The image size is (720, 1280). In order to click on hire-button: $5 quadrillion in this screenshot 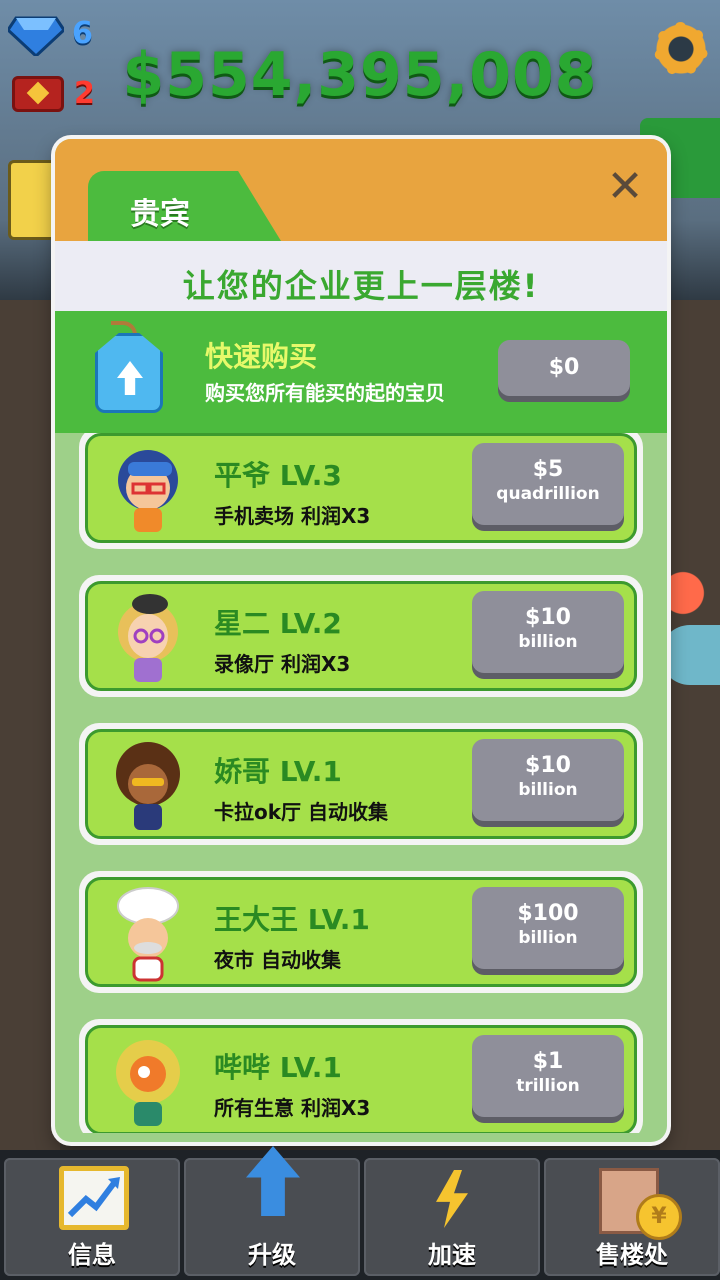, I will do `click(548, 484)`.